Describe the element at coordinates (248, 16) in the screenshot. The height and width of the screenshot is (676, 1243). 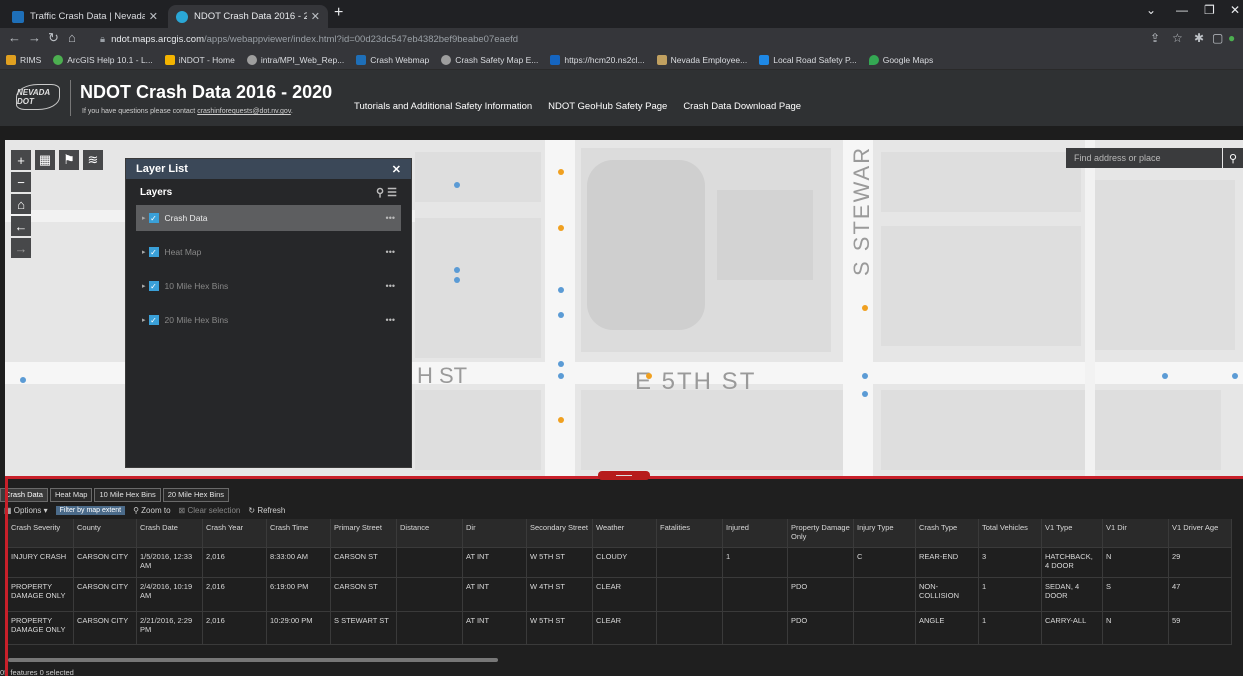
I see `browser-tab-ndot-crash-data: NDOT Crash Data 2016 - 2020 ✕` at that location.